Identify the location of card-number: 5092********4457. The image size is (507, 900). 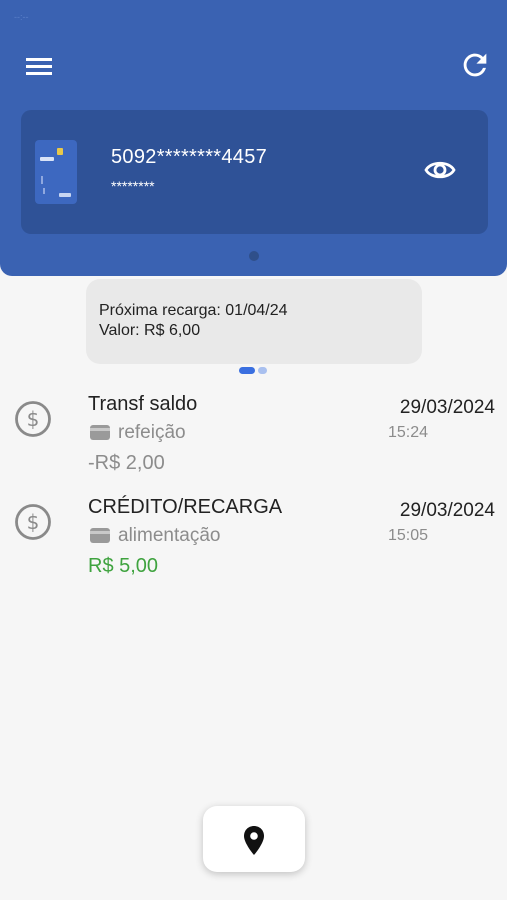
(189, 157).